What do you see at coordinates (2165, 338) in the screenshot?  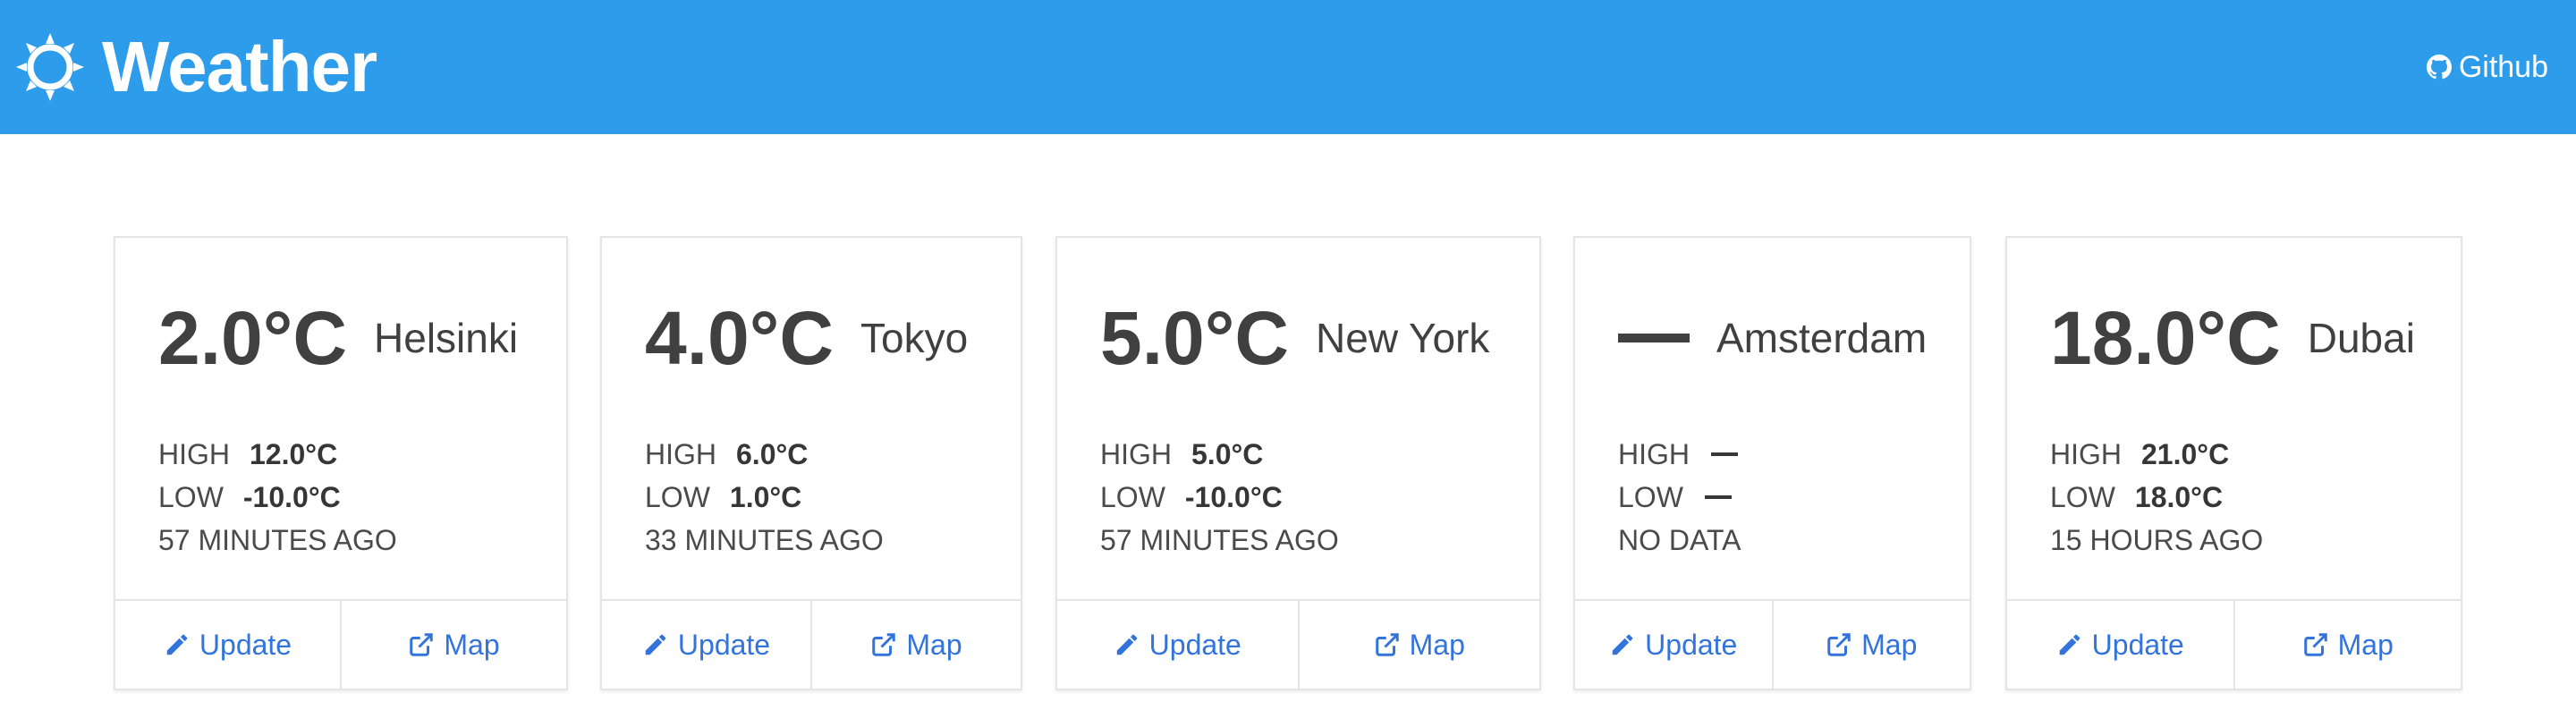 I see `current-temperature: 18.0°C` at bounding box center [2165, 338].